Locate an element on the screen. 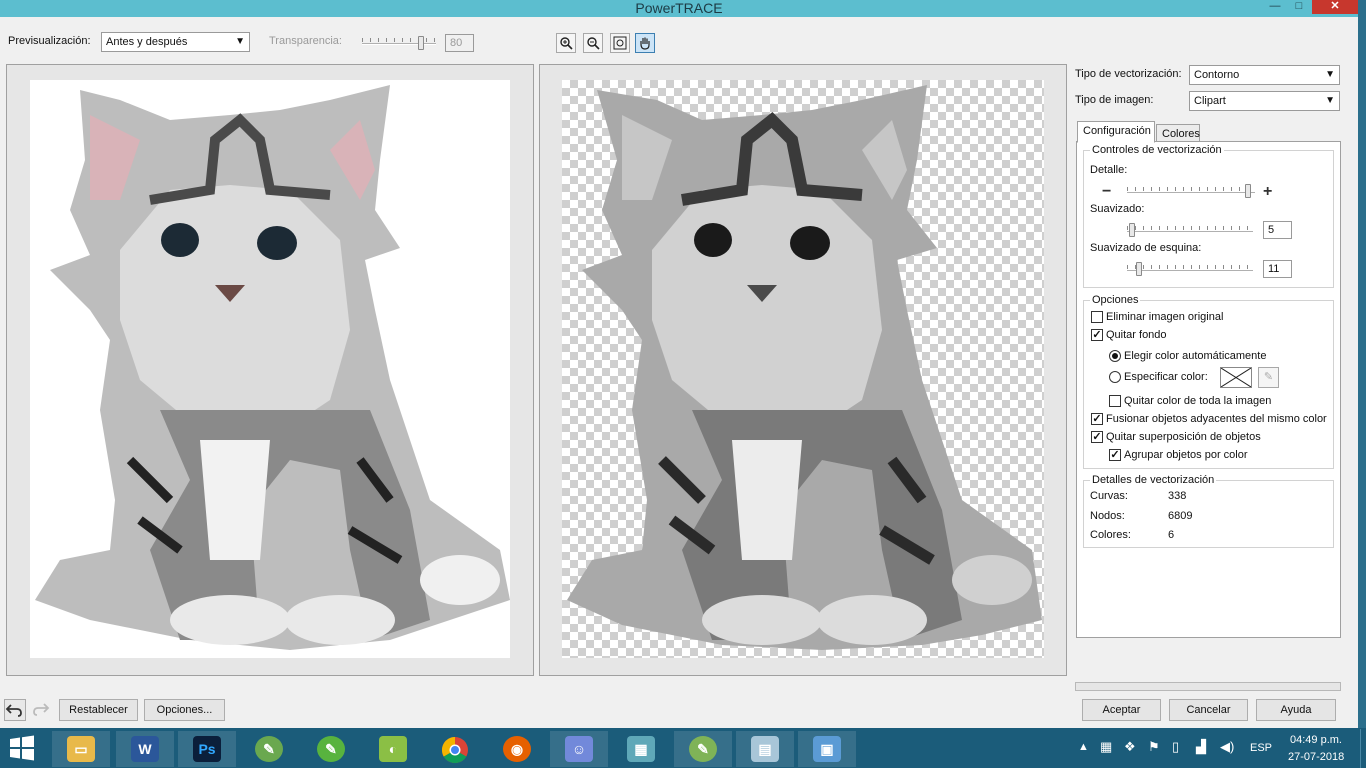 This screenshot has width=1366, height=768. color-swatch-none is located at coordinates (1236, 377).